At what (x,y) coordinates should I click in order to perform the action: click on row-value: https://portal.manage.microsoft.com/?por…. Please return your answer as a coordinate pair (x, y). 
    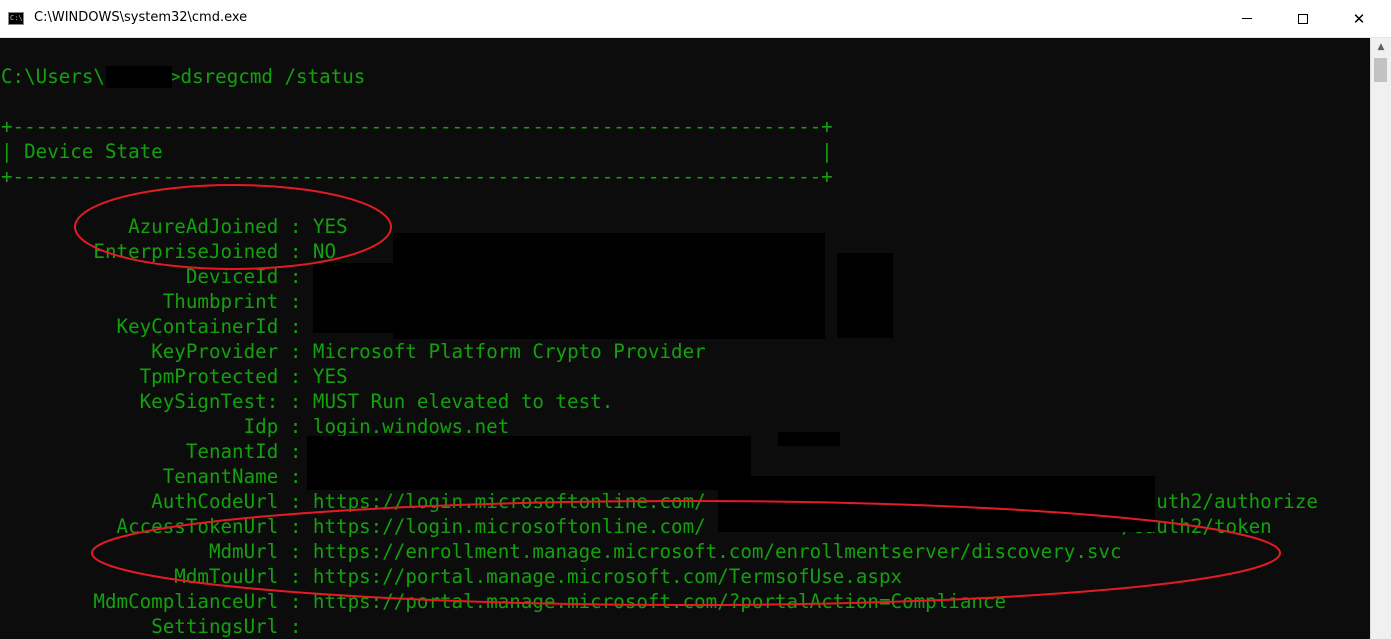
    Looking at the image, I should click on (659, 601).